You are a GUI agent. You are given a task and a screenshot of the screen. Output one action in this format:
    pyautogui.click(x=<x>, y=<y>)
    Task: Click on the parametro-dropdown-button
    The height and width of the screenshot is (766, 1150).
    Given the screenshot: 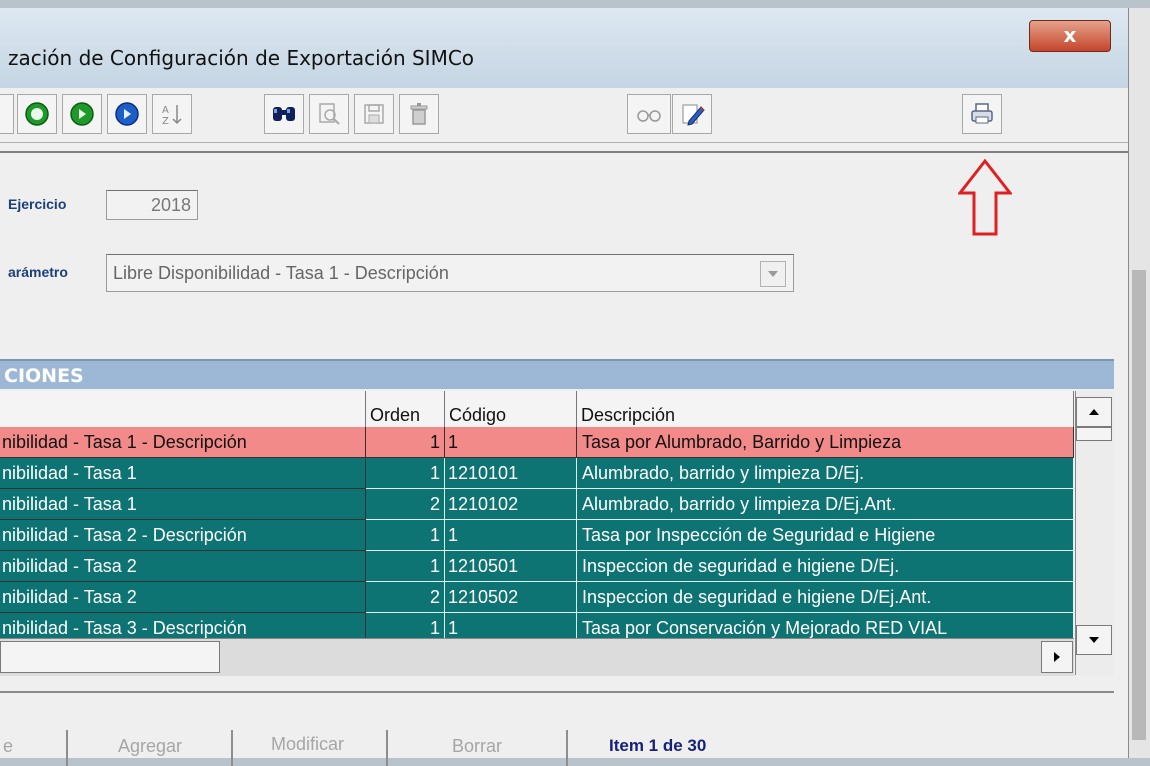 What is the action you would take?
    pyautogui.click(x=773, y=274)
    